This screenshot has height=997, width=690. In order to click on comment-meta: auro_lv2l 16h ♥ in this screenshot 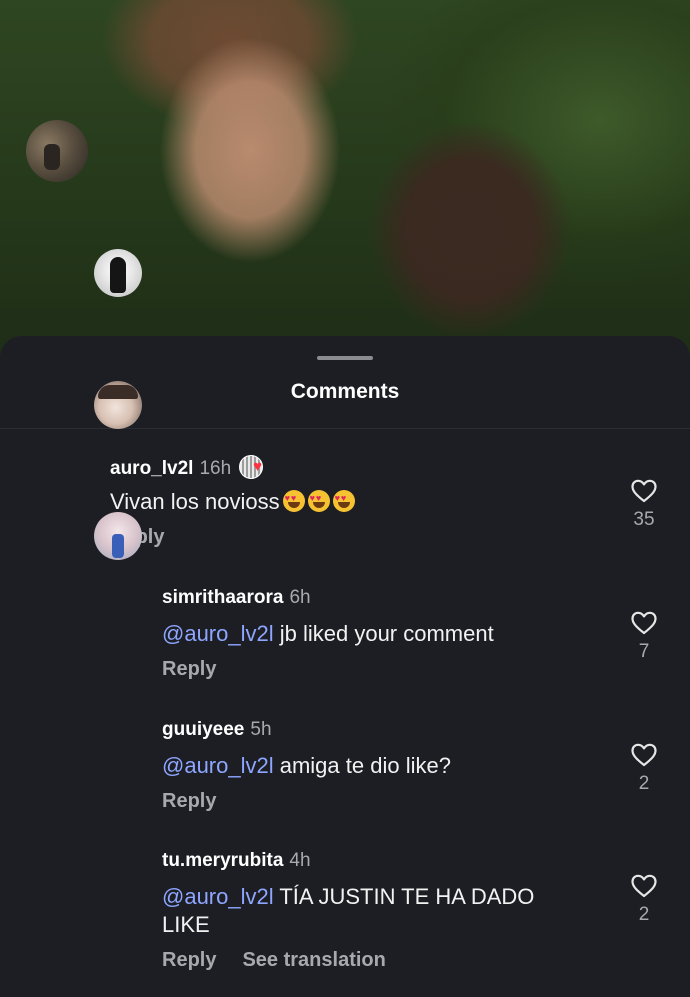, I will do `click(187, 467)`.